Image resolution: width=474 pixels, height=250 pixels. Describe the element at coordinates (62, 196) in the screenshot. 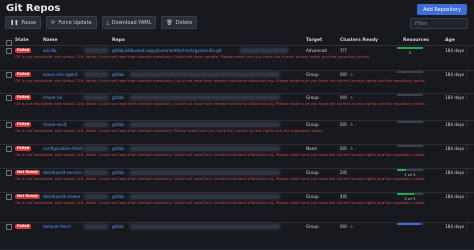

I see `repo-name-link: dashboard-viewer` at that location.